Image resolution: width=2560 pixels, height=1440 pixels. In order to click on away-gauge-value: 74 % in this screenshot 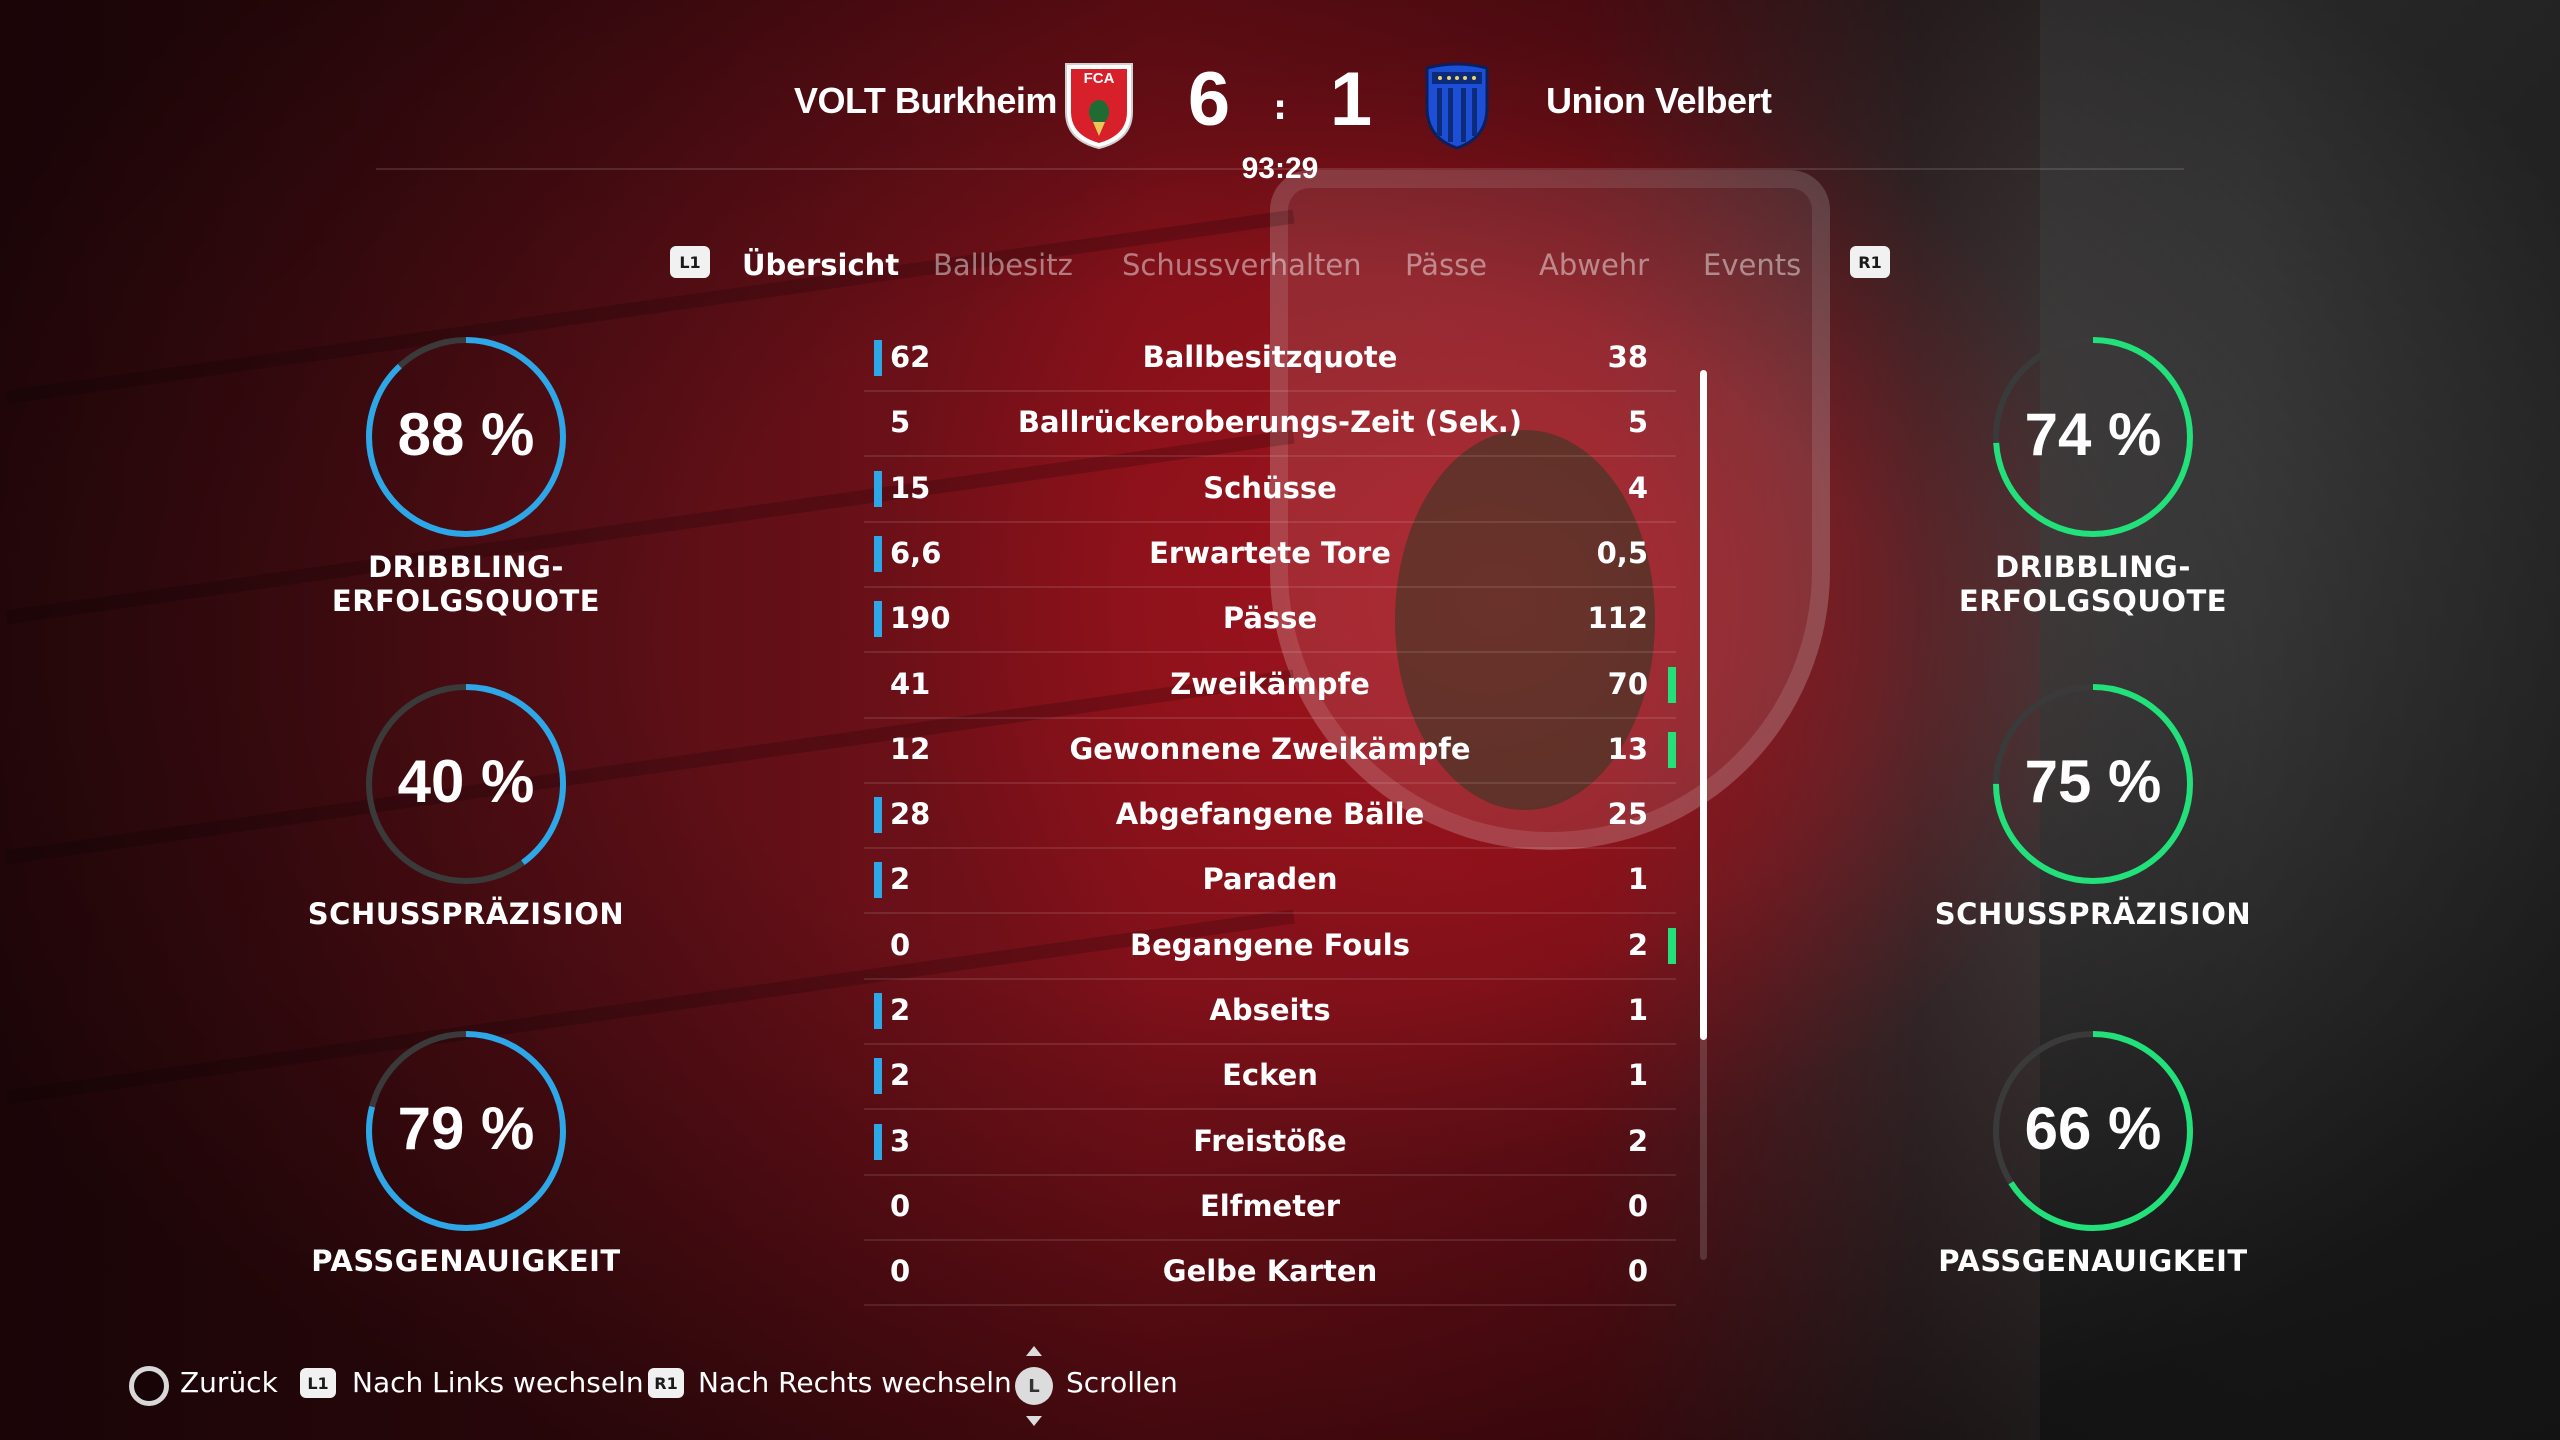, I will do `click(2093, 434)`.